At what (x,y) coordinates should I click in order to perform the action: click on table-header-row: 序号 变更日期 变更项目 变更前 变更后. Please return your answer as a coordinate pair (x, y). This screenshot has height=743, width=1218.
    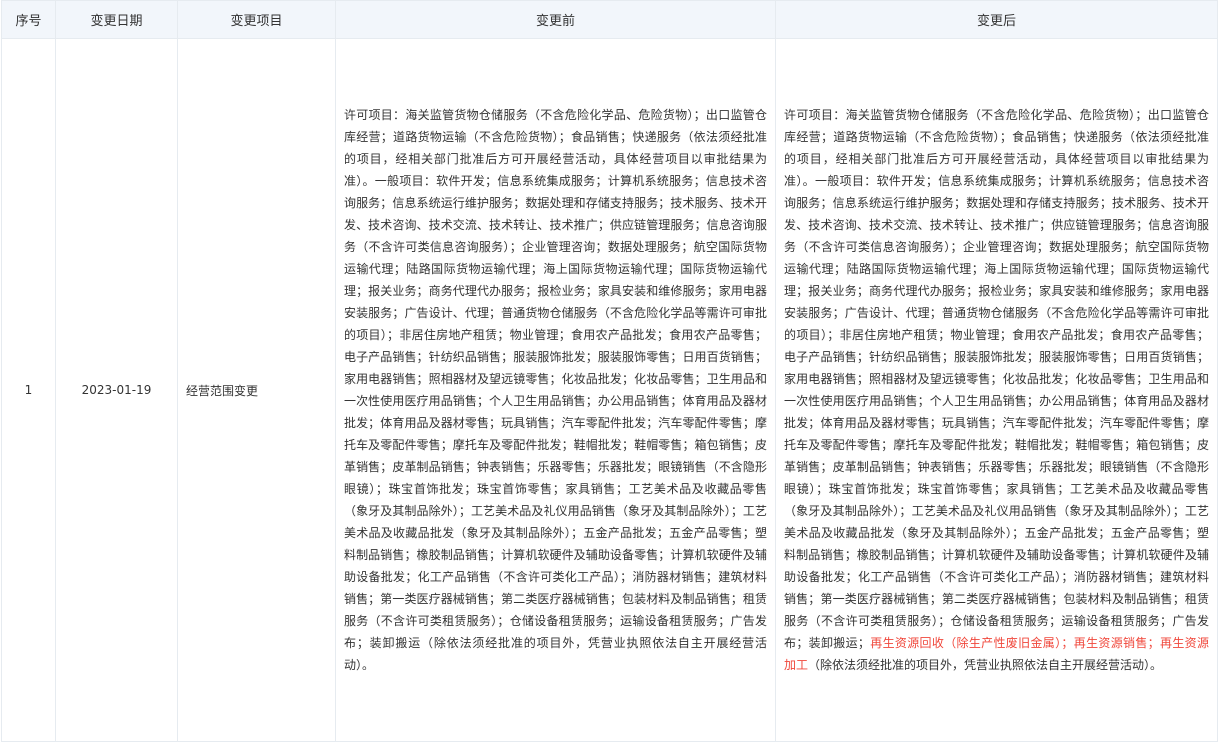
    Looking at the image, I should click on (609, 19).